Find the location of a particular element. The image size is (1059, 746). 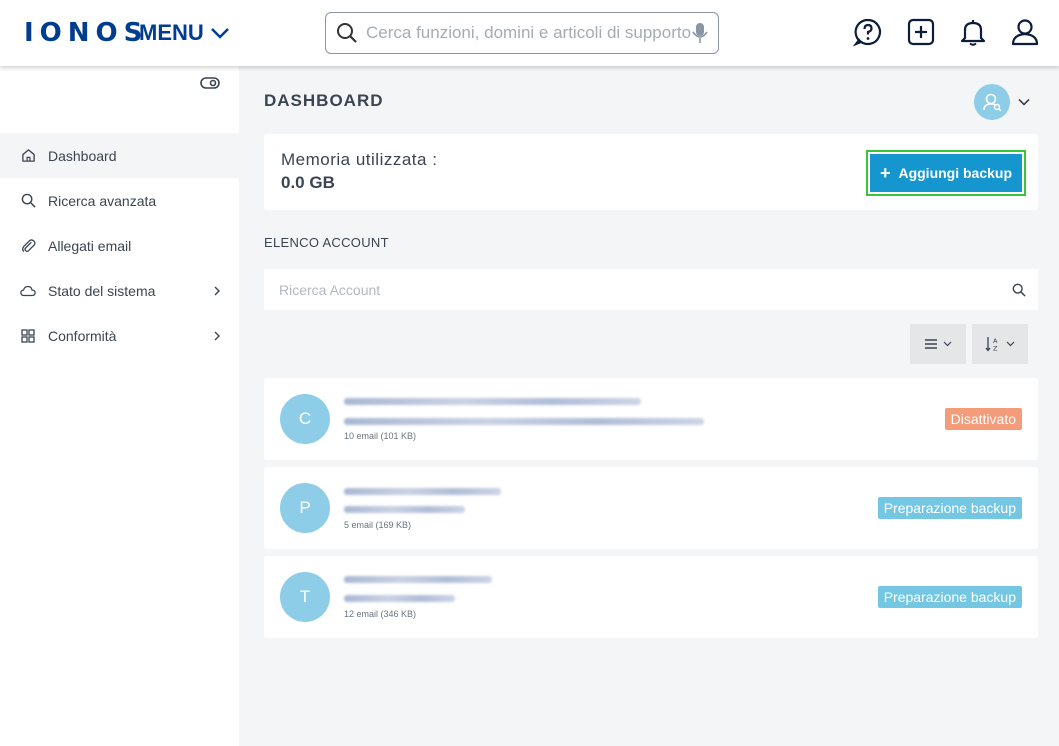

account-avatar: C is located at coordinates (305, 419).